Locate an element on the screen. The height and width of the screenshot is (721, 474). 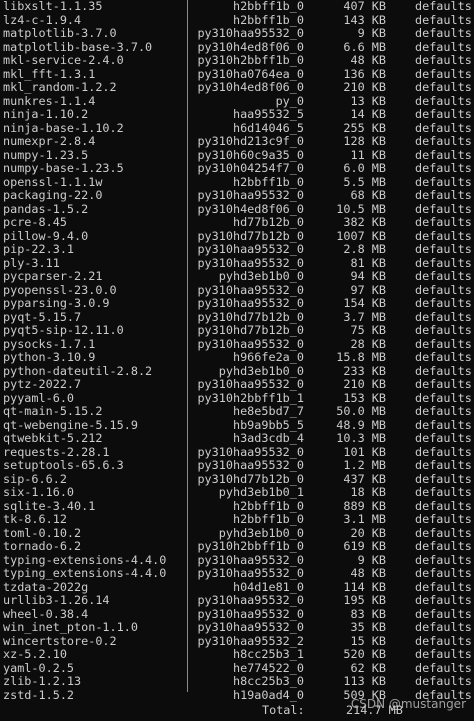
package-size: 889 KB is located at coordinates (364, 505).